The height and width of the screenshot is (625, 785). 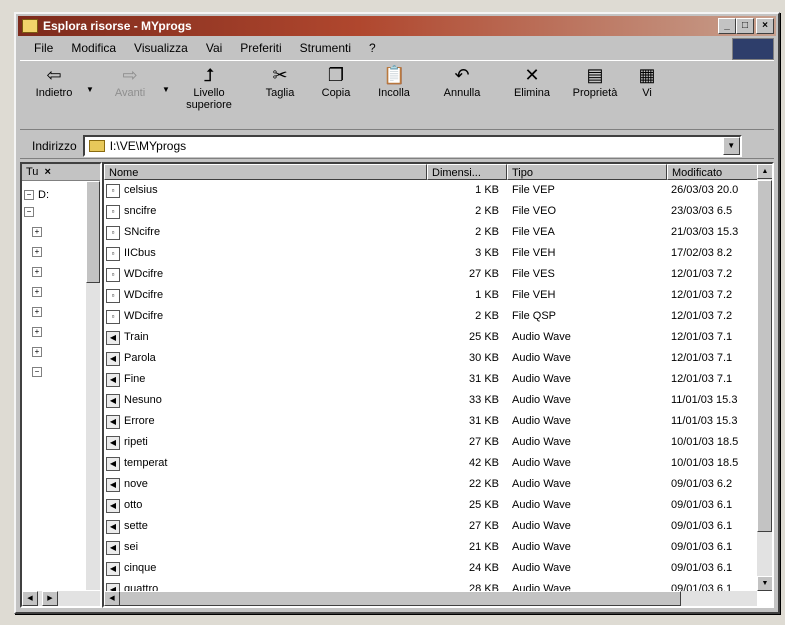 What do you see at coordinates (433, 505) in the screenshot?
I see `table-row: ◀ otto 25 KB Audio Wave 09/01/03 6.1` at bounding box center [433, 505].